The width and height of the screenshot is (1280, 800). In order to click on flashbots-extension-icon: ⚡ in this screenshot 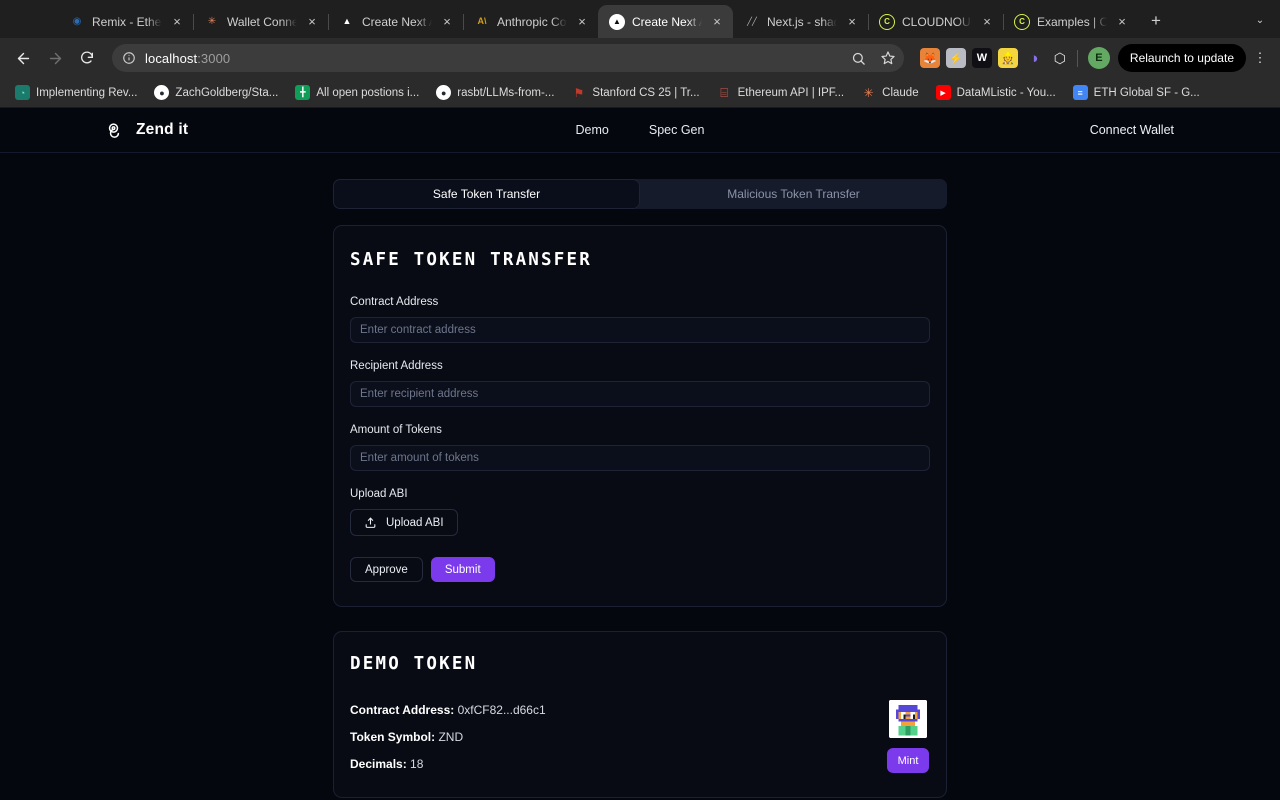, I will do `click(955, 58)`.